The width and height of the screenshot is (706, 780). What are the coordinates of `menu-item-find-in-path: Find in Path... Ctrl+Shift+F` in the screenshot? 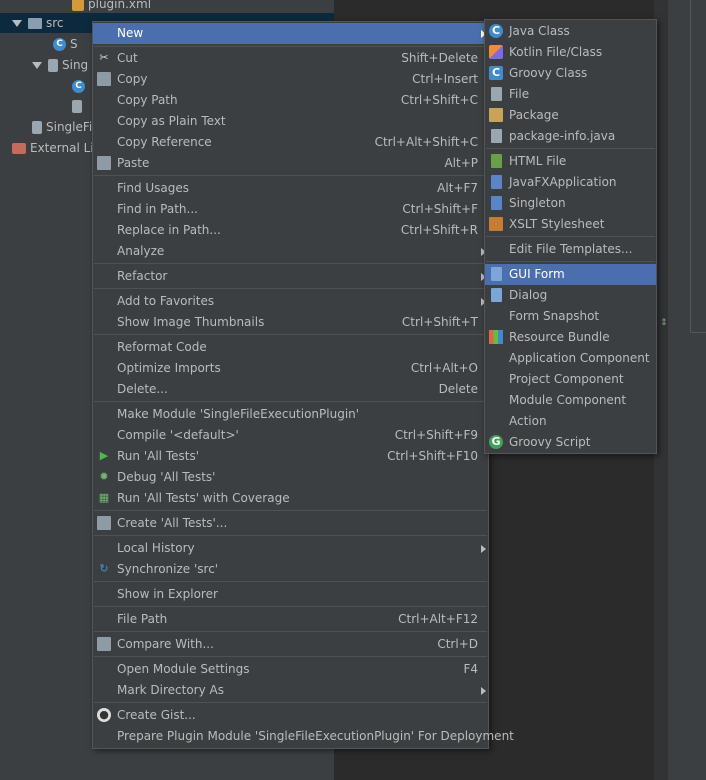 It's located at (290, 209).